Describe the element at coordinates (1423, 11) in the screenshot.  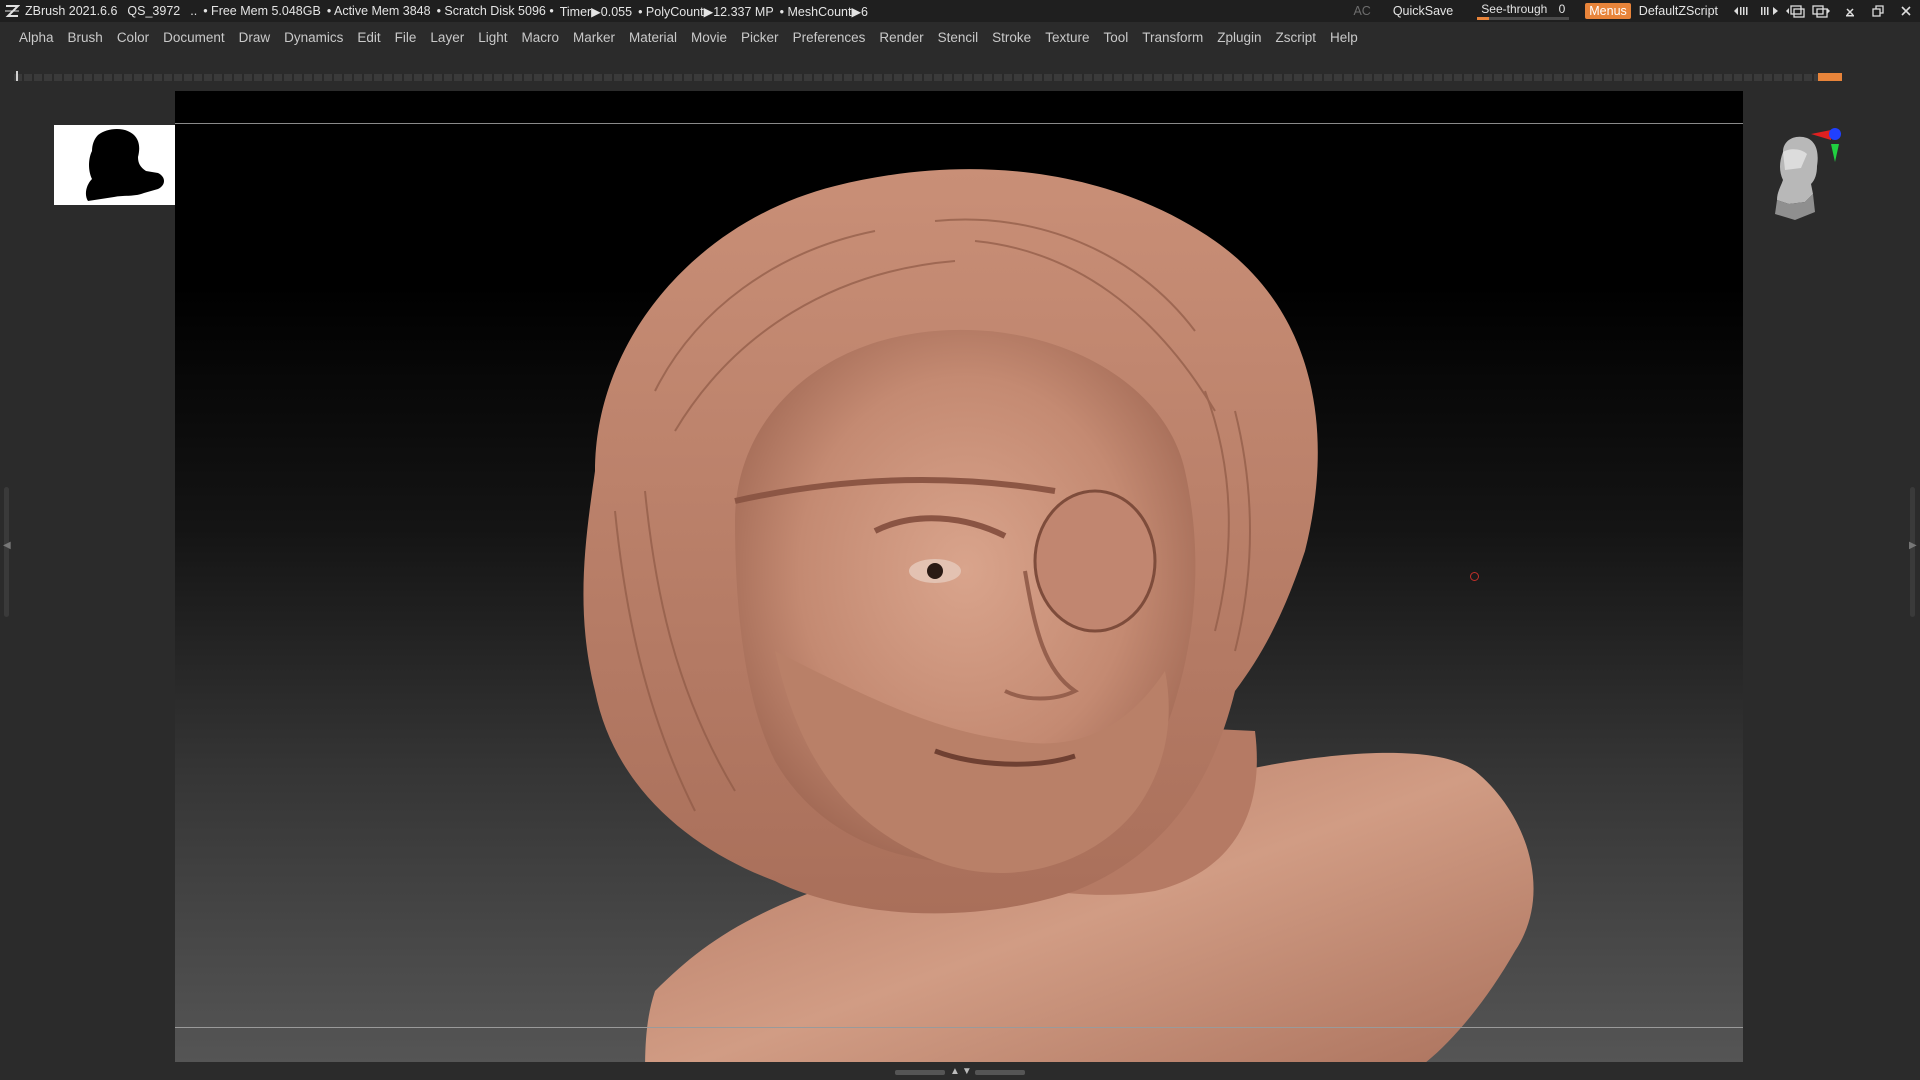
I see `quicksave-button: QuickSave` at that location.